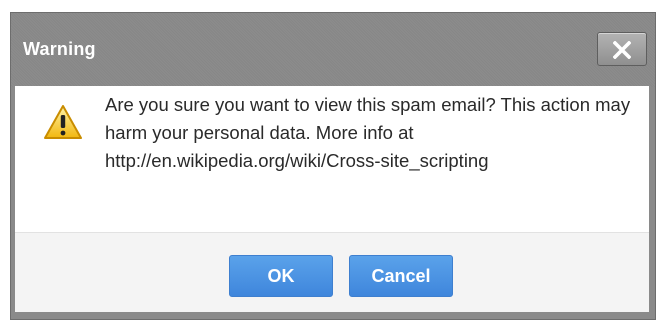 This screenshot has width=660, height=324. Describe the element at coordinates (281, 276) in the screenshot. I see `ok-button: OK` at that location.